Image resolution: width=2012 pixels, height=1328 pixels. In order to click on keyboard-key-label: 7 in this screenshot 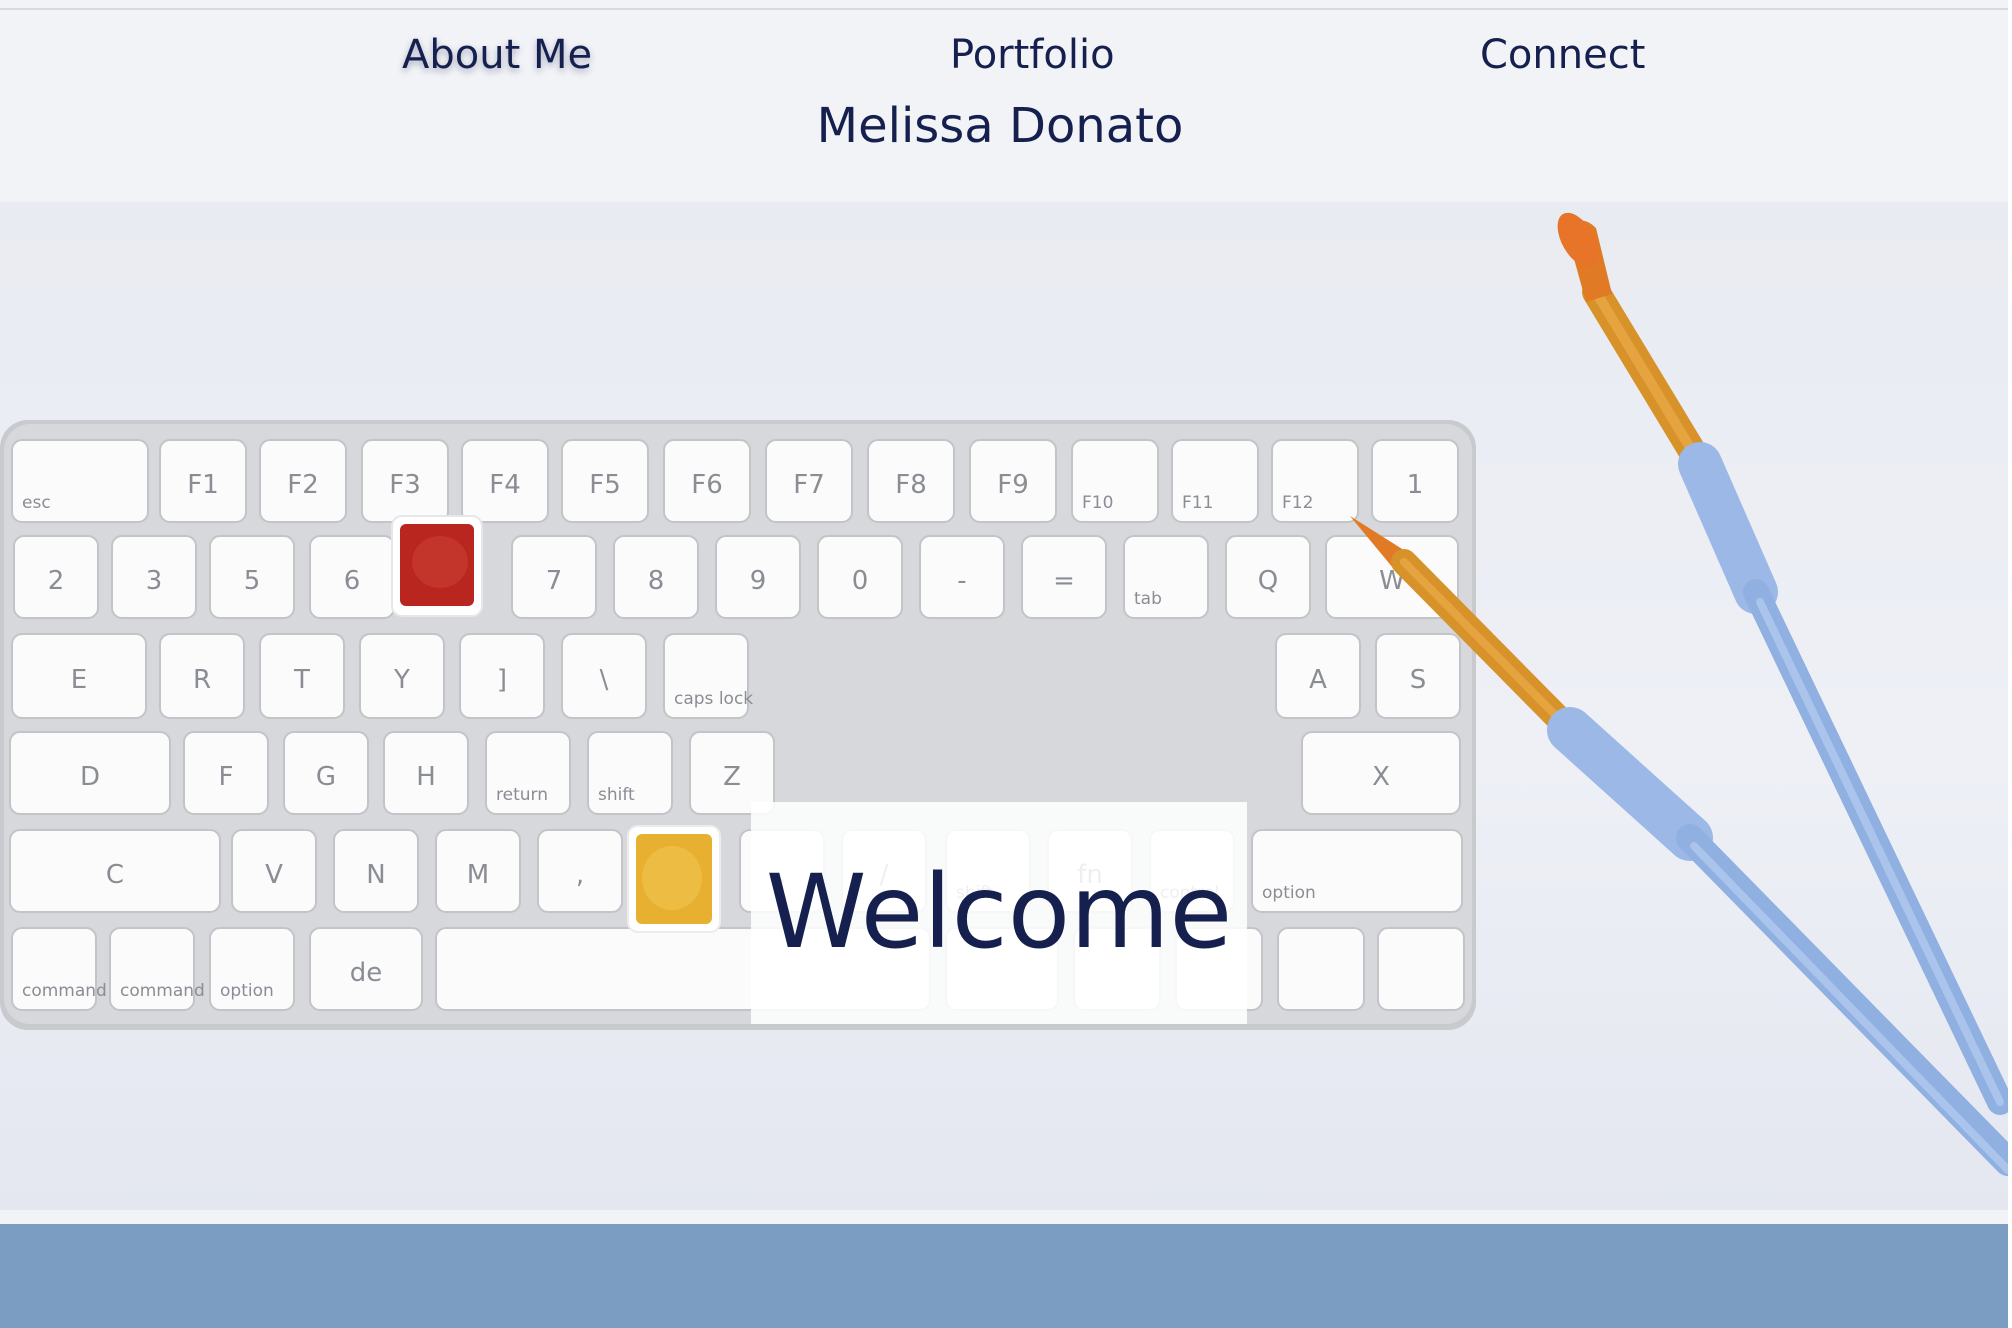, I will do `click(554, 581)`.